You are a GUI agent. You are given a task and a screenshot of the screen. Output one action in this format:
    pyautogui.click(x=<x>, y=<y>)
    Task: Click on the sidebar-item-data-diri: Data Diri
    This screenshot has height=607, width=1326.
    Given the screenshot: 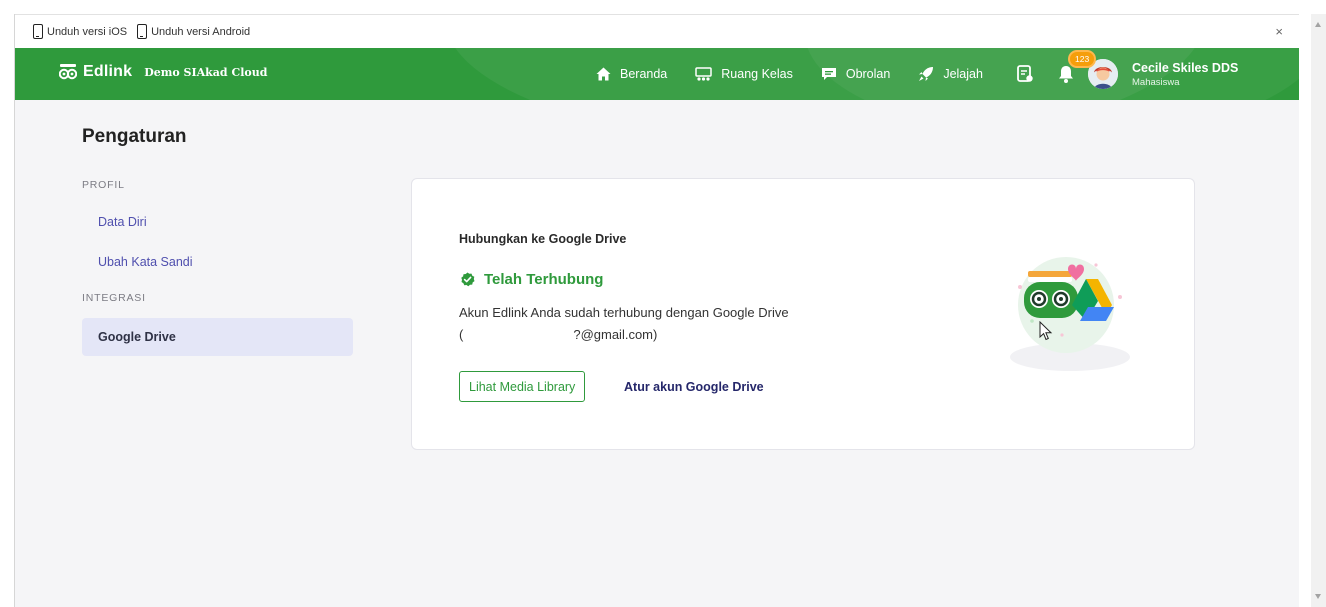 What is the action you would take?
    pyautogui.click(x=217, y=222)
    